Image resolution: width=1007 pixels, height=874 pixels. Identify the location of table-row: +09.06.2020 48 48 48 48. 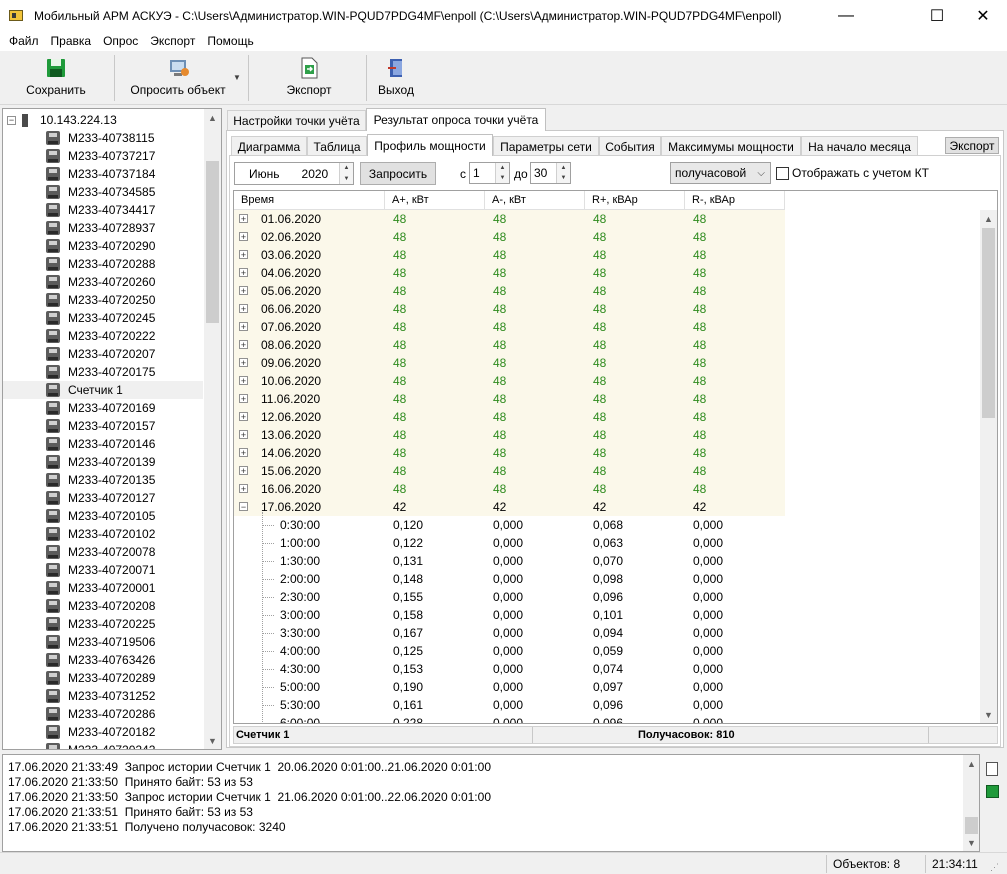
(509, 363).